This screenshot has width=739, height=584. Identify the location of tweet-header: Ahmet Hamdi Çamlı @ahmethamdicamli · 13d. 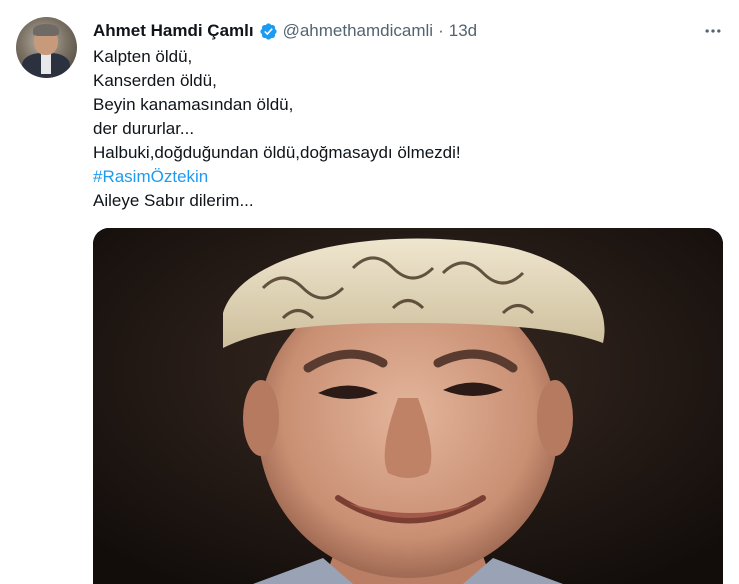
(285, 31).